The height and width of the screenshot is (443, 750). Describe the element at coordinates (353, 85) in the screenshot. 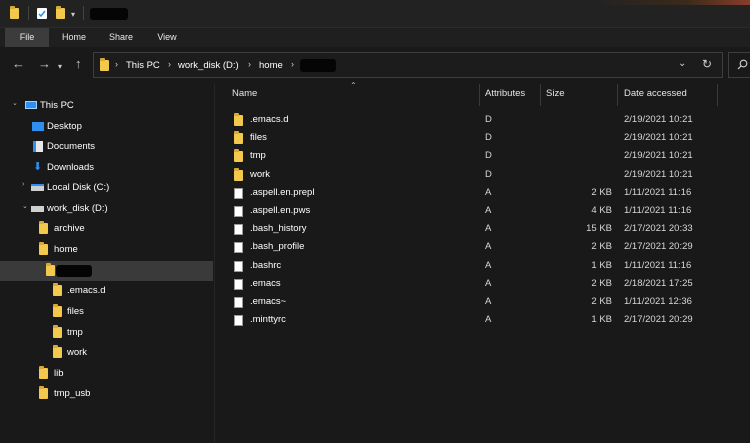

I see `sort-ascending-icon: ⌃` at that location.